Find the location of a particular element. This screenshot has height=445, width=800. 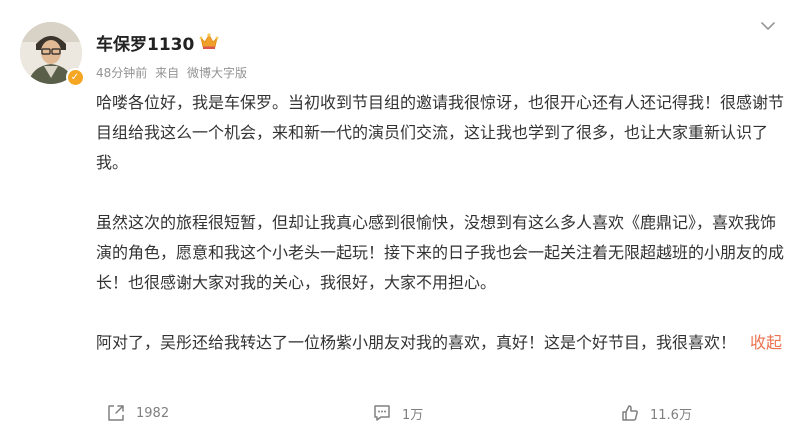

comment-count: 1万 is located at coordinates (413, 415).